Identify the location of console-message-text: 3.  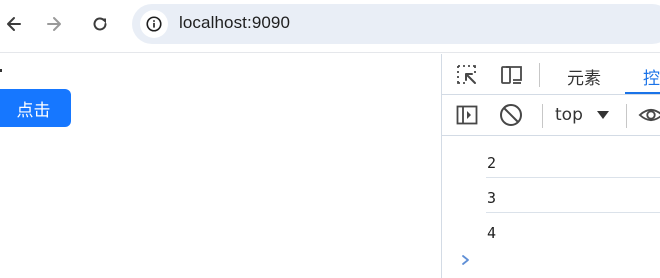
(492, 198).